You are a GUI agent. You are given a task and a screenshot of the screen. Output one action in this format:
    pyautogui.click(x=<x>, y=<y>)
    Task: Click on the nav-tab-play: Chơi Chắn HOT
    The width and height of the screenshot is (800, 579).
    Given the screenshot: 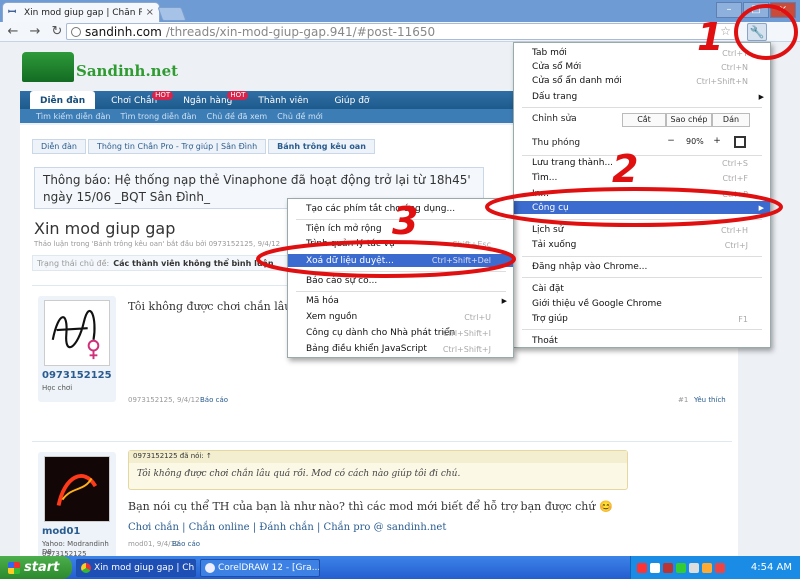 What is the action you would take?
    pyautogui.click(x=137, y=100)
    